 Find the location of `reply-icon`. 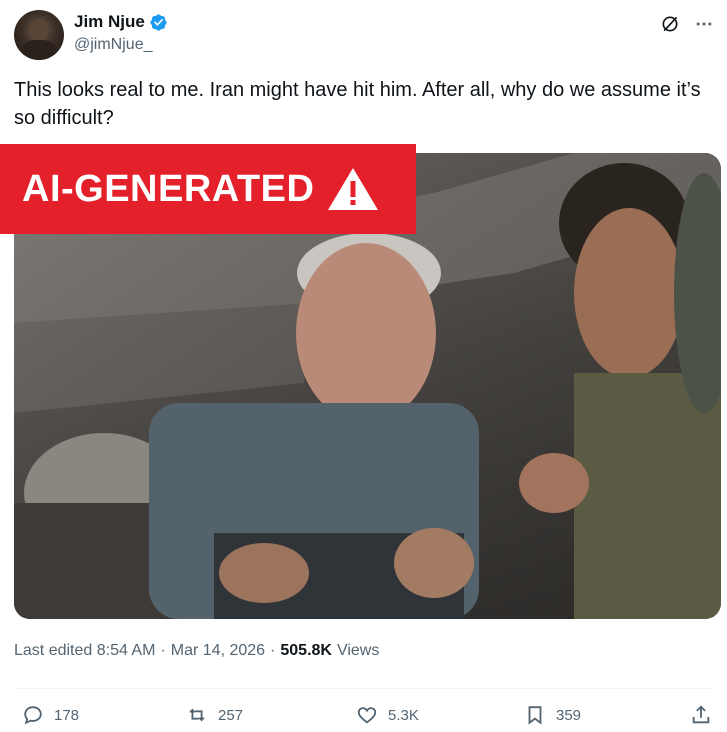

reply-icon is located at coordinates (33, 715).